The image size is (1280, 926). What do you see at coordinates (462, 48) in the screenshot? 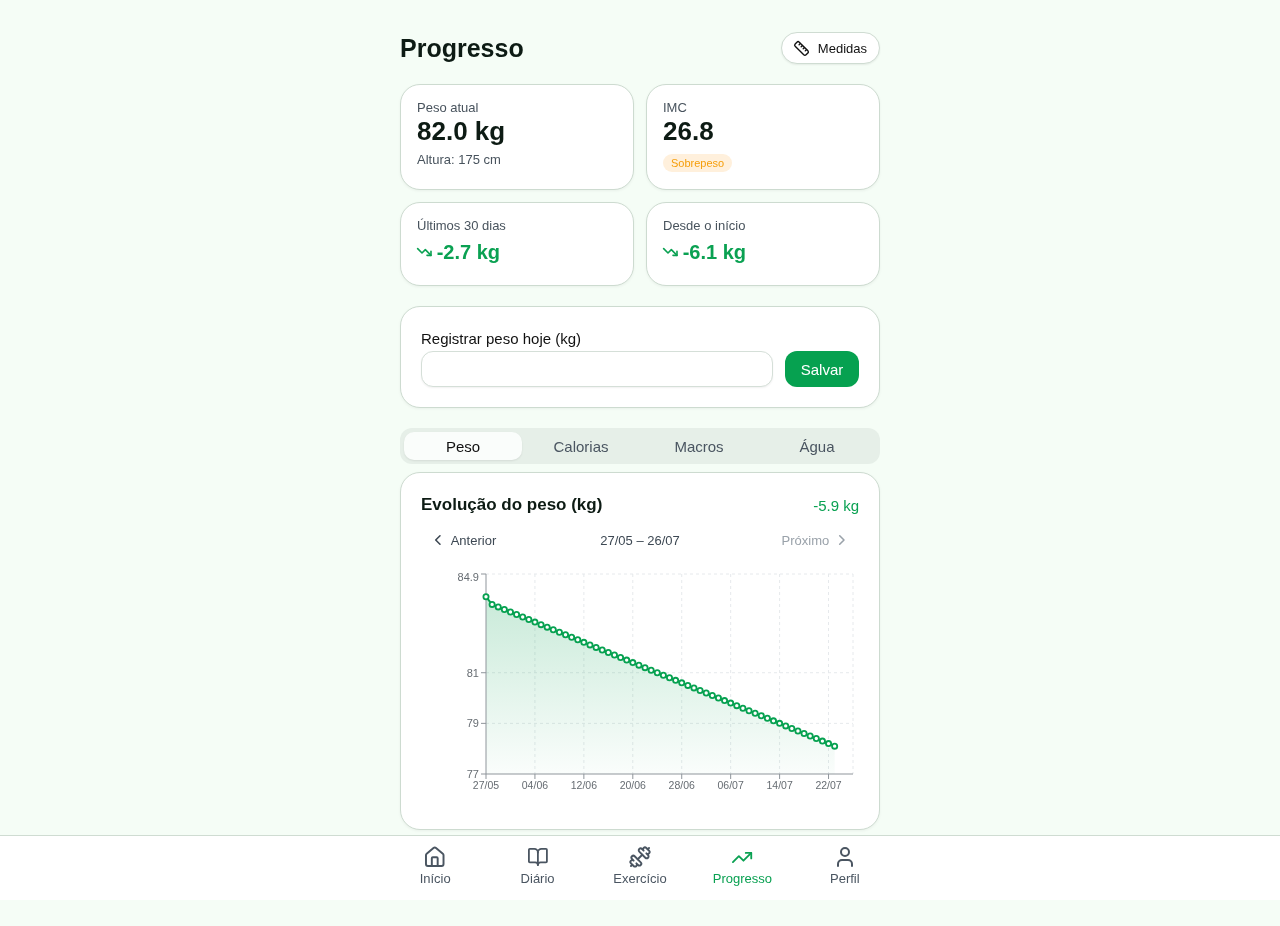
I see `page-title: Progresso` at bounding box center [462, 48].